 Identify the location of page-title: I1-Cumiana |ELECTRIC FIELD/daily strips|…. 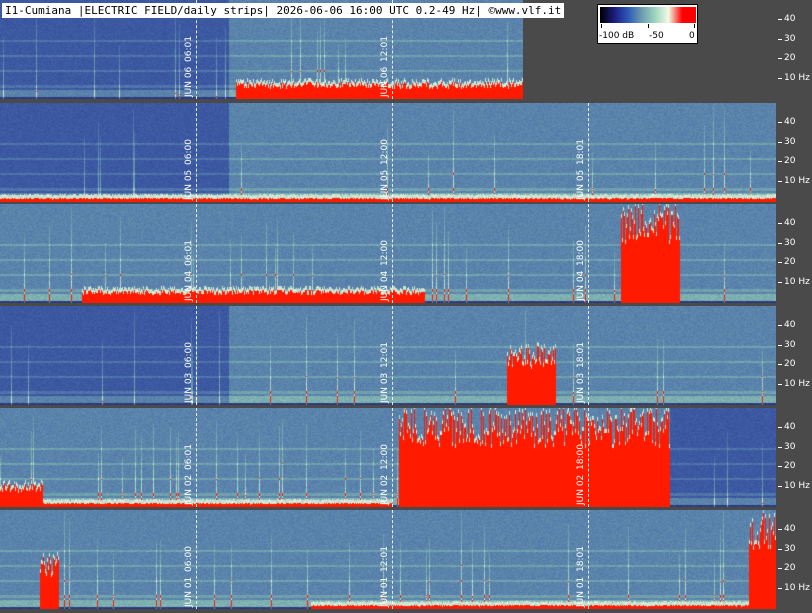
(283, 10).